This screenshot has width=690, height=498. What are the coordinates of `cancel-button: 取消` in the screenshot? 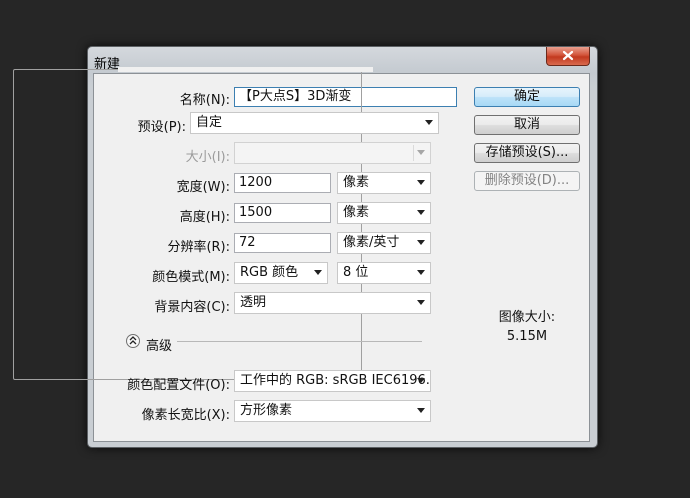 It's located at (527, 125).